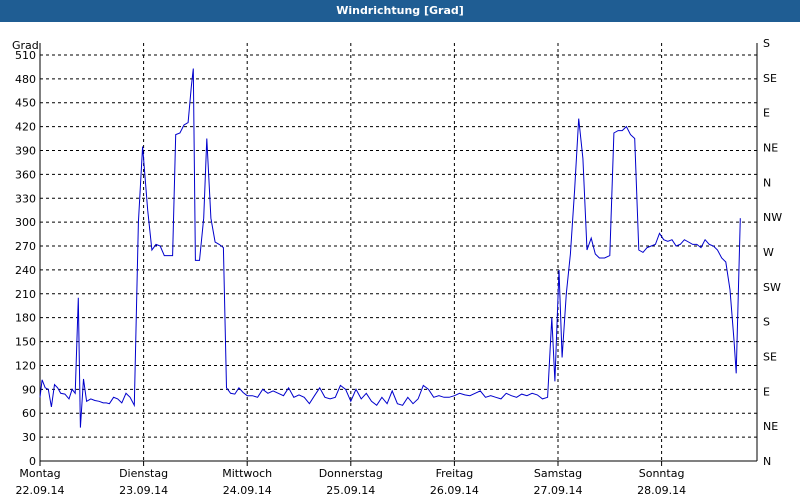 Image resolution: width=800 pixels, height=500 pixels. What do you see at coordinates (455, 473) in the screenshot?
I see `x-tick-day: Freitag` at bounding box center [455, 473].